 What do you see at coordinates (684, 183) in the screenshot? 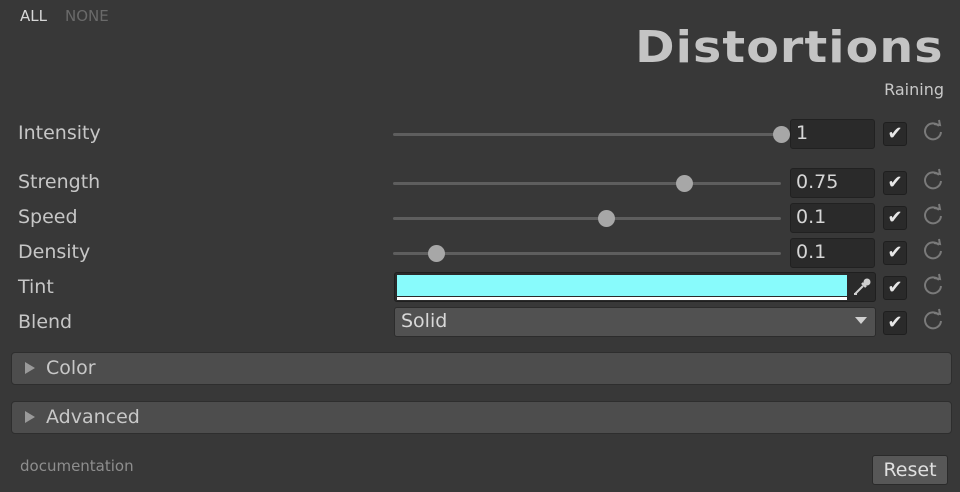
I see `strength-slider-thumb` at bounding box center [684, 183].